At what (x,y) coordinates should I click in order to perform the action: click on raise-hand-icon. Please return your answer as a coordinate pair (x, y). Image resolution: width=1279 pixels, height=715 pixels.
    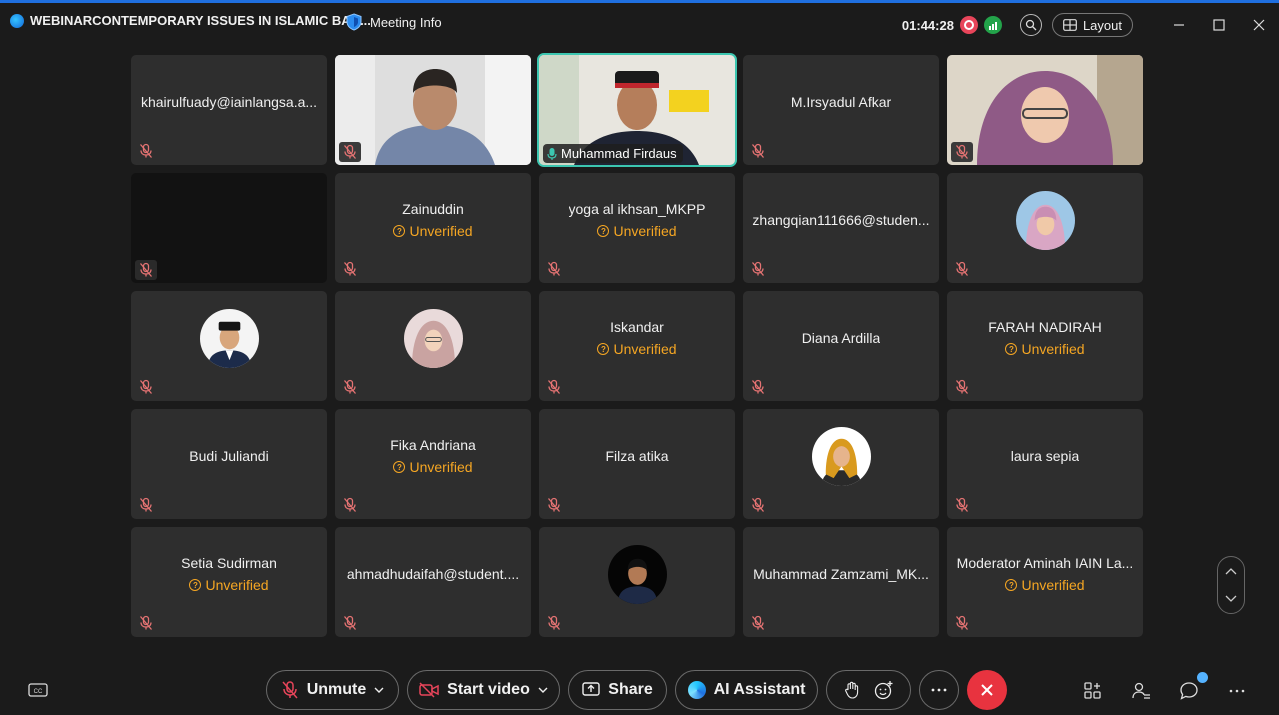
    Looking at the image, I should click on (852, 690).